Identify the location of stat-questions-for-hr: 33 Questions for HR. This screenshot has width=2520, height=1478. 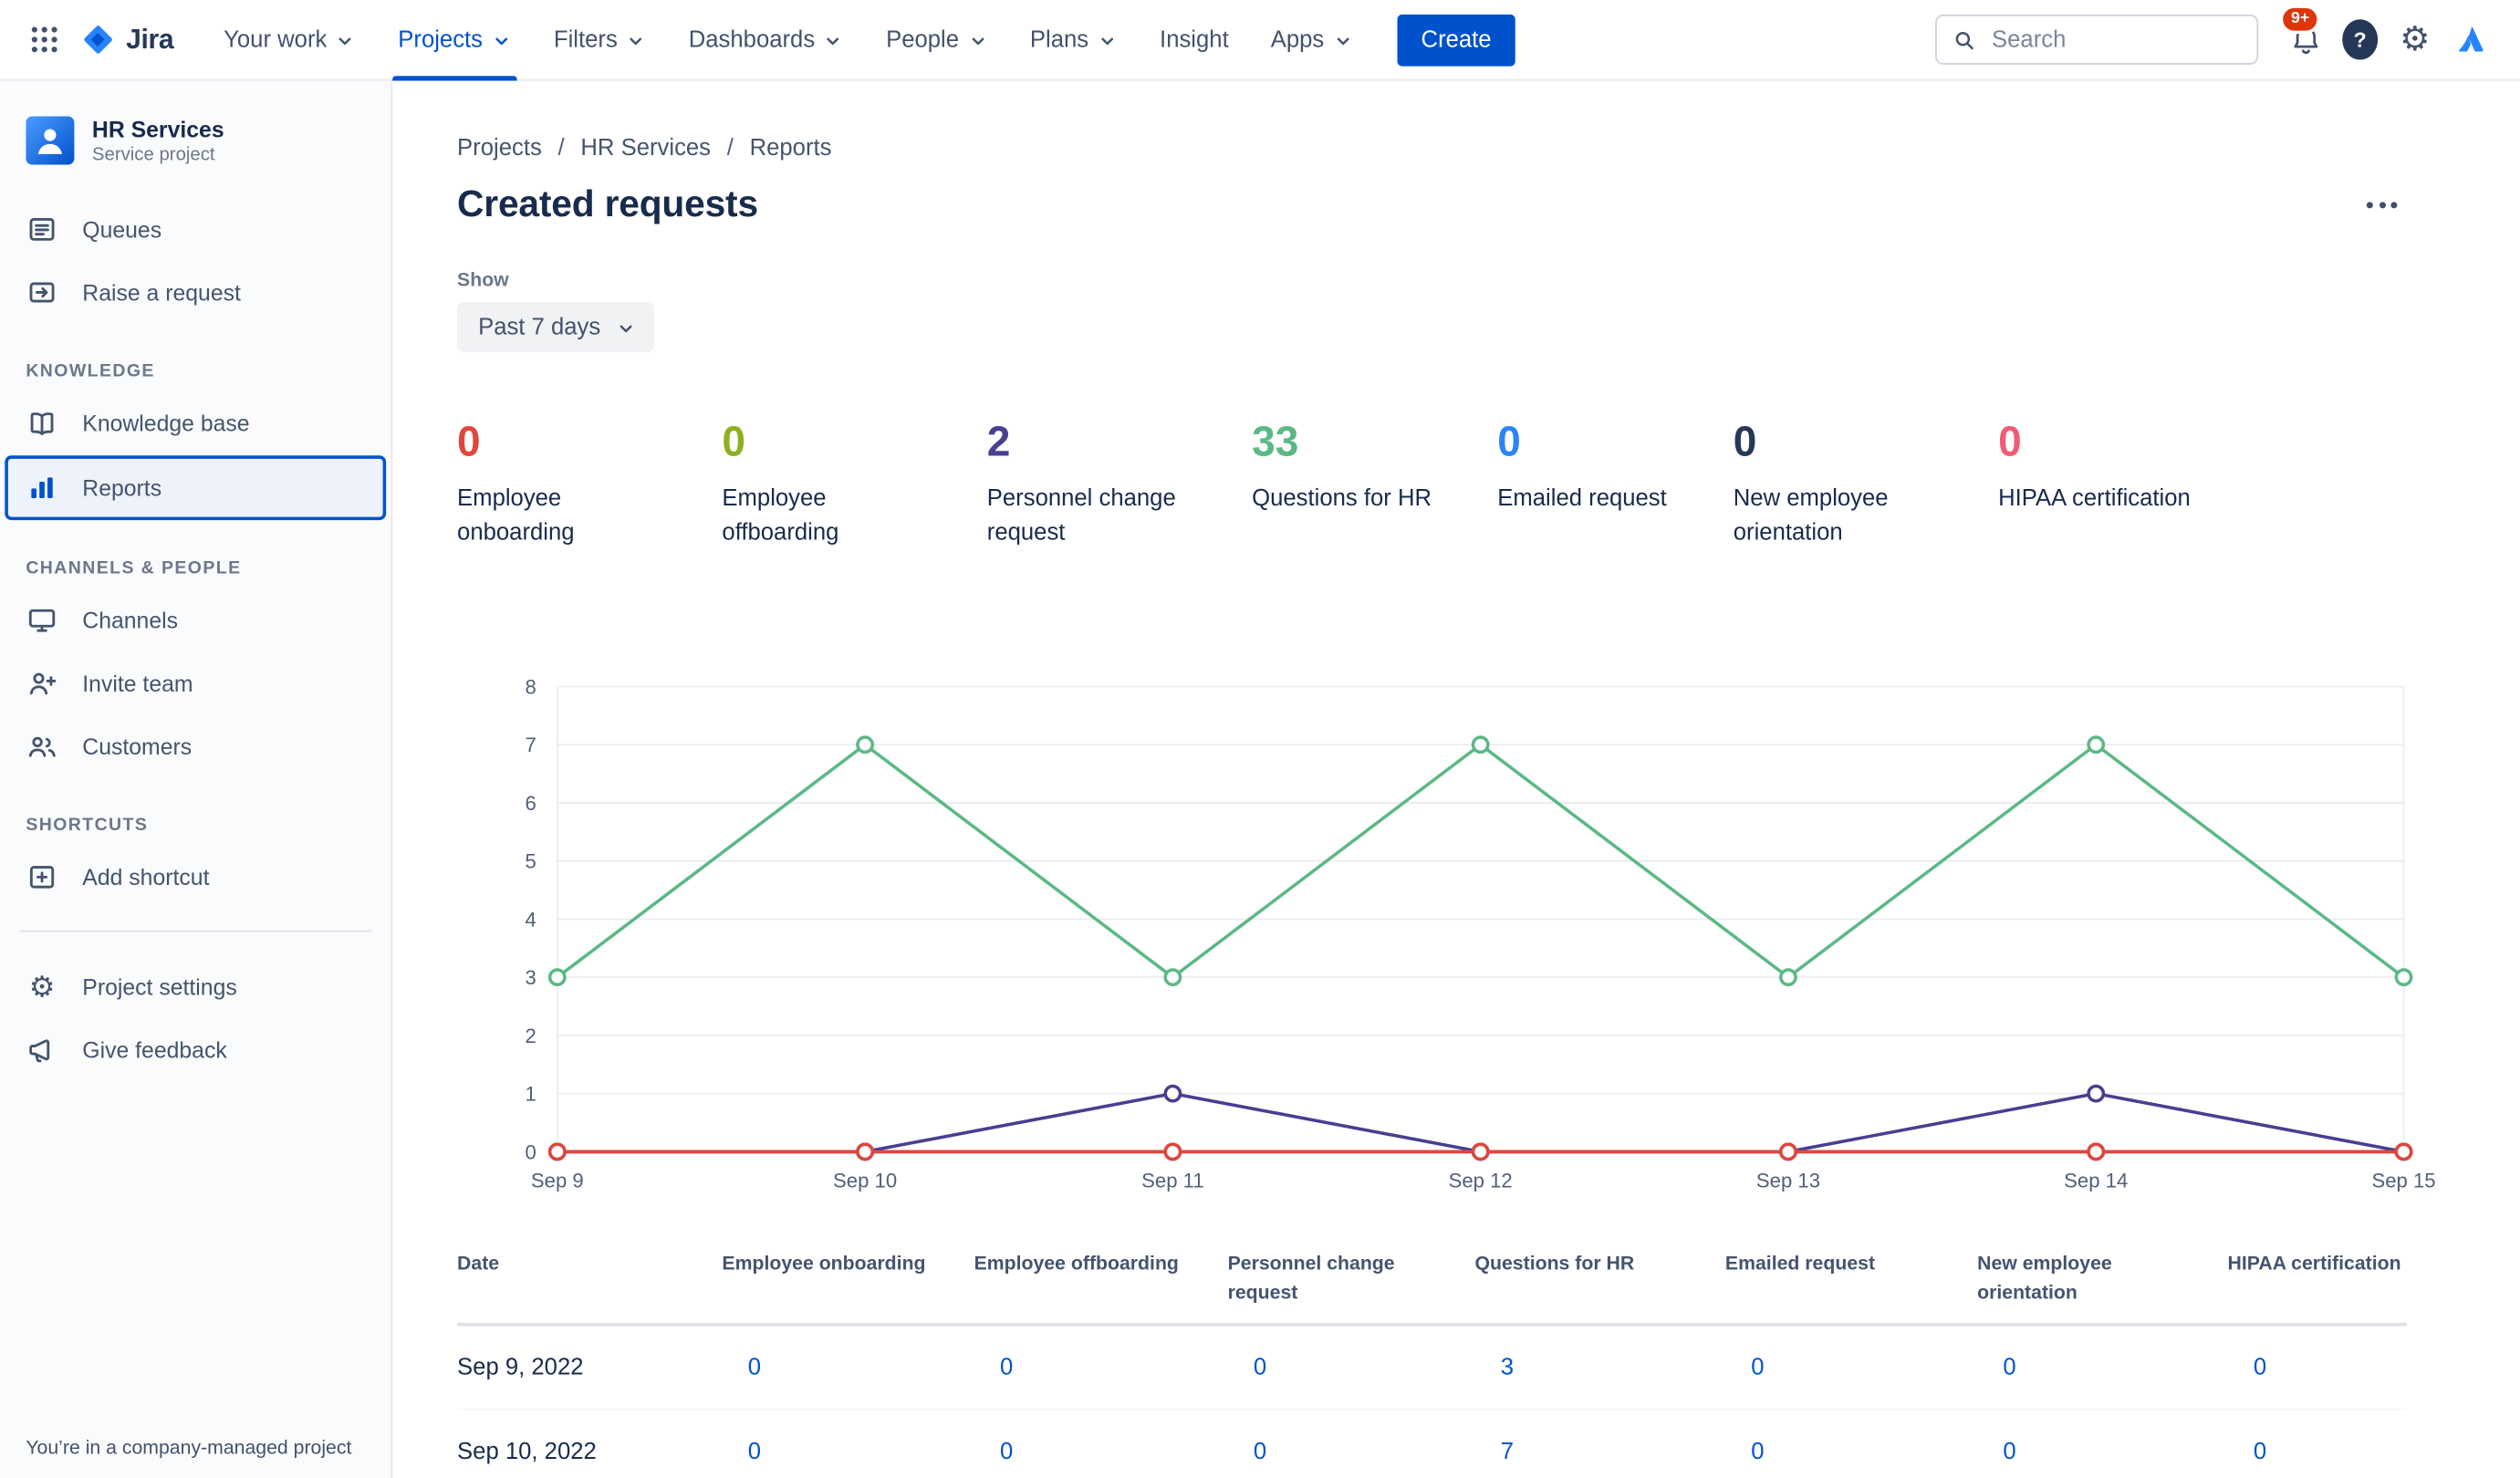
(1374, 484).